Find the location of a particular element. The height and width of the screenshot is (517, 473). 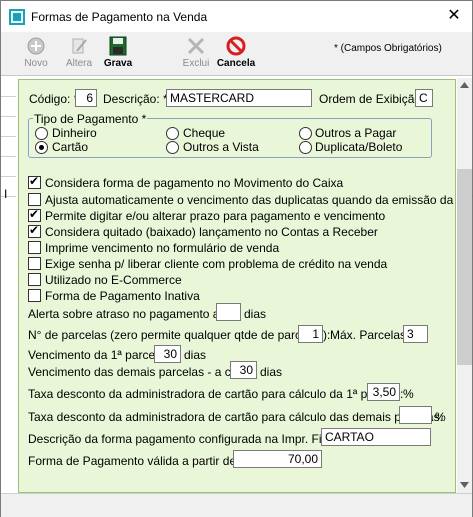

cancela-button: Cancela is located at coordinates (236, 54).